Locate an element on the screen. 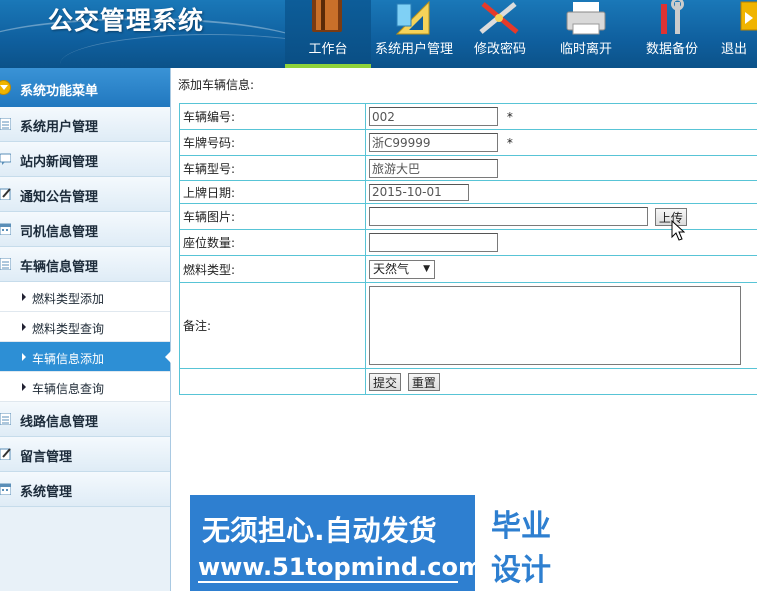 This screenshot has width=757, height=591. sidebar-item-site-news: 站内新闻管理 is located at coordinates (85, 159).